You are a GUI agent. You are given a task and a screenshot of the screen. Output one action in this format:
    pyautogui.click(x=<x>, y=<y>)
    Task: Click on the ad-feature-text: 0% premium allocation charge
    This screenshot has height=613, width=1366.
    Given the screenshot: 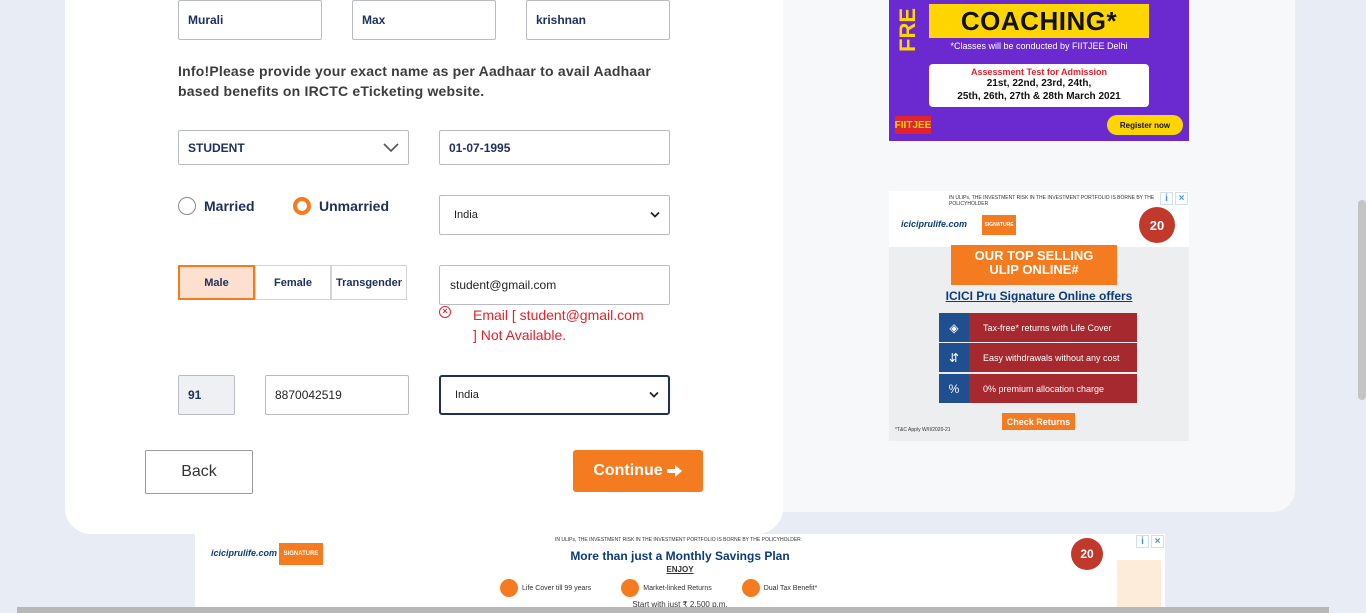 What is the action you would take?
    pyautogui.click(x=1044, y=388)
    